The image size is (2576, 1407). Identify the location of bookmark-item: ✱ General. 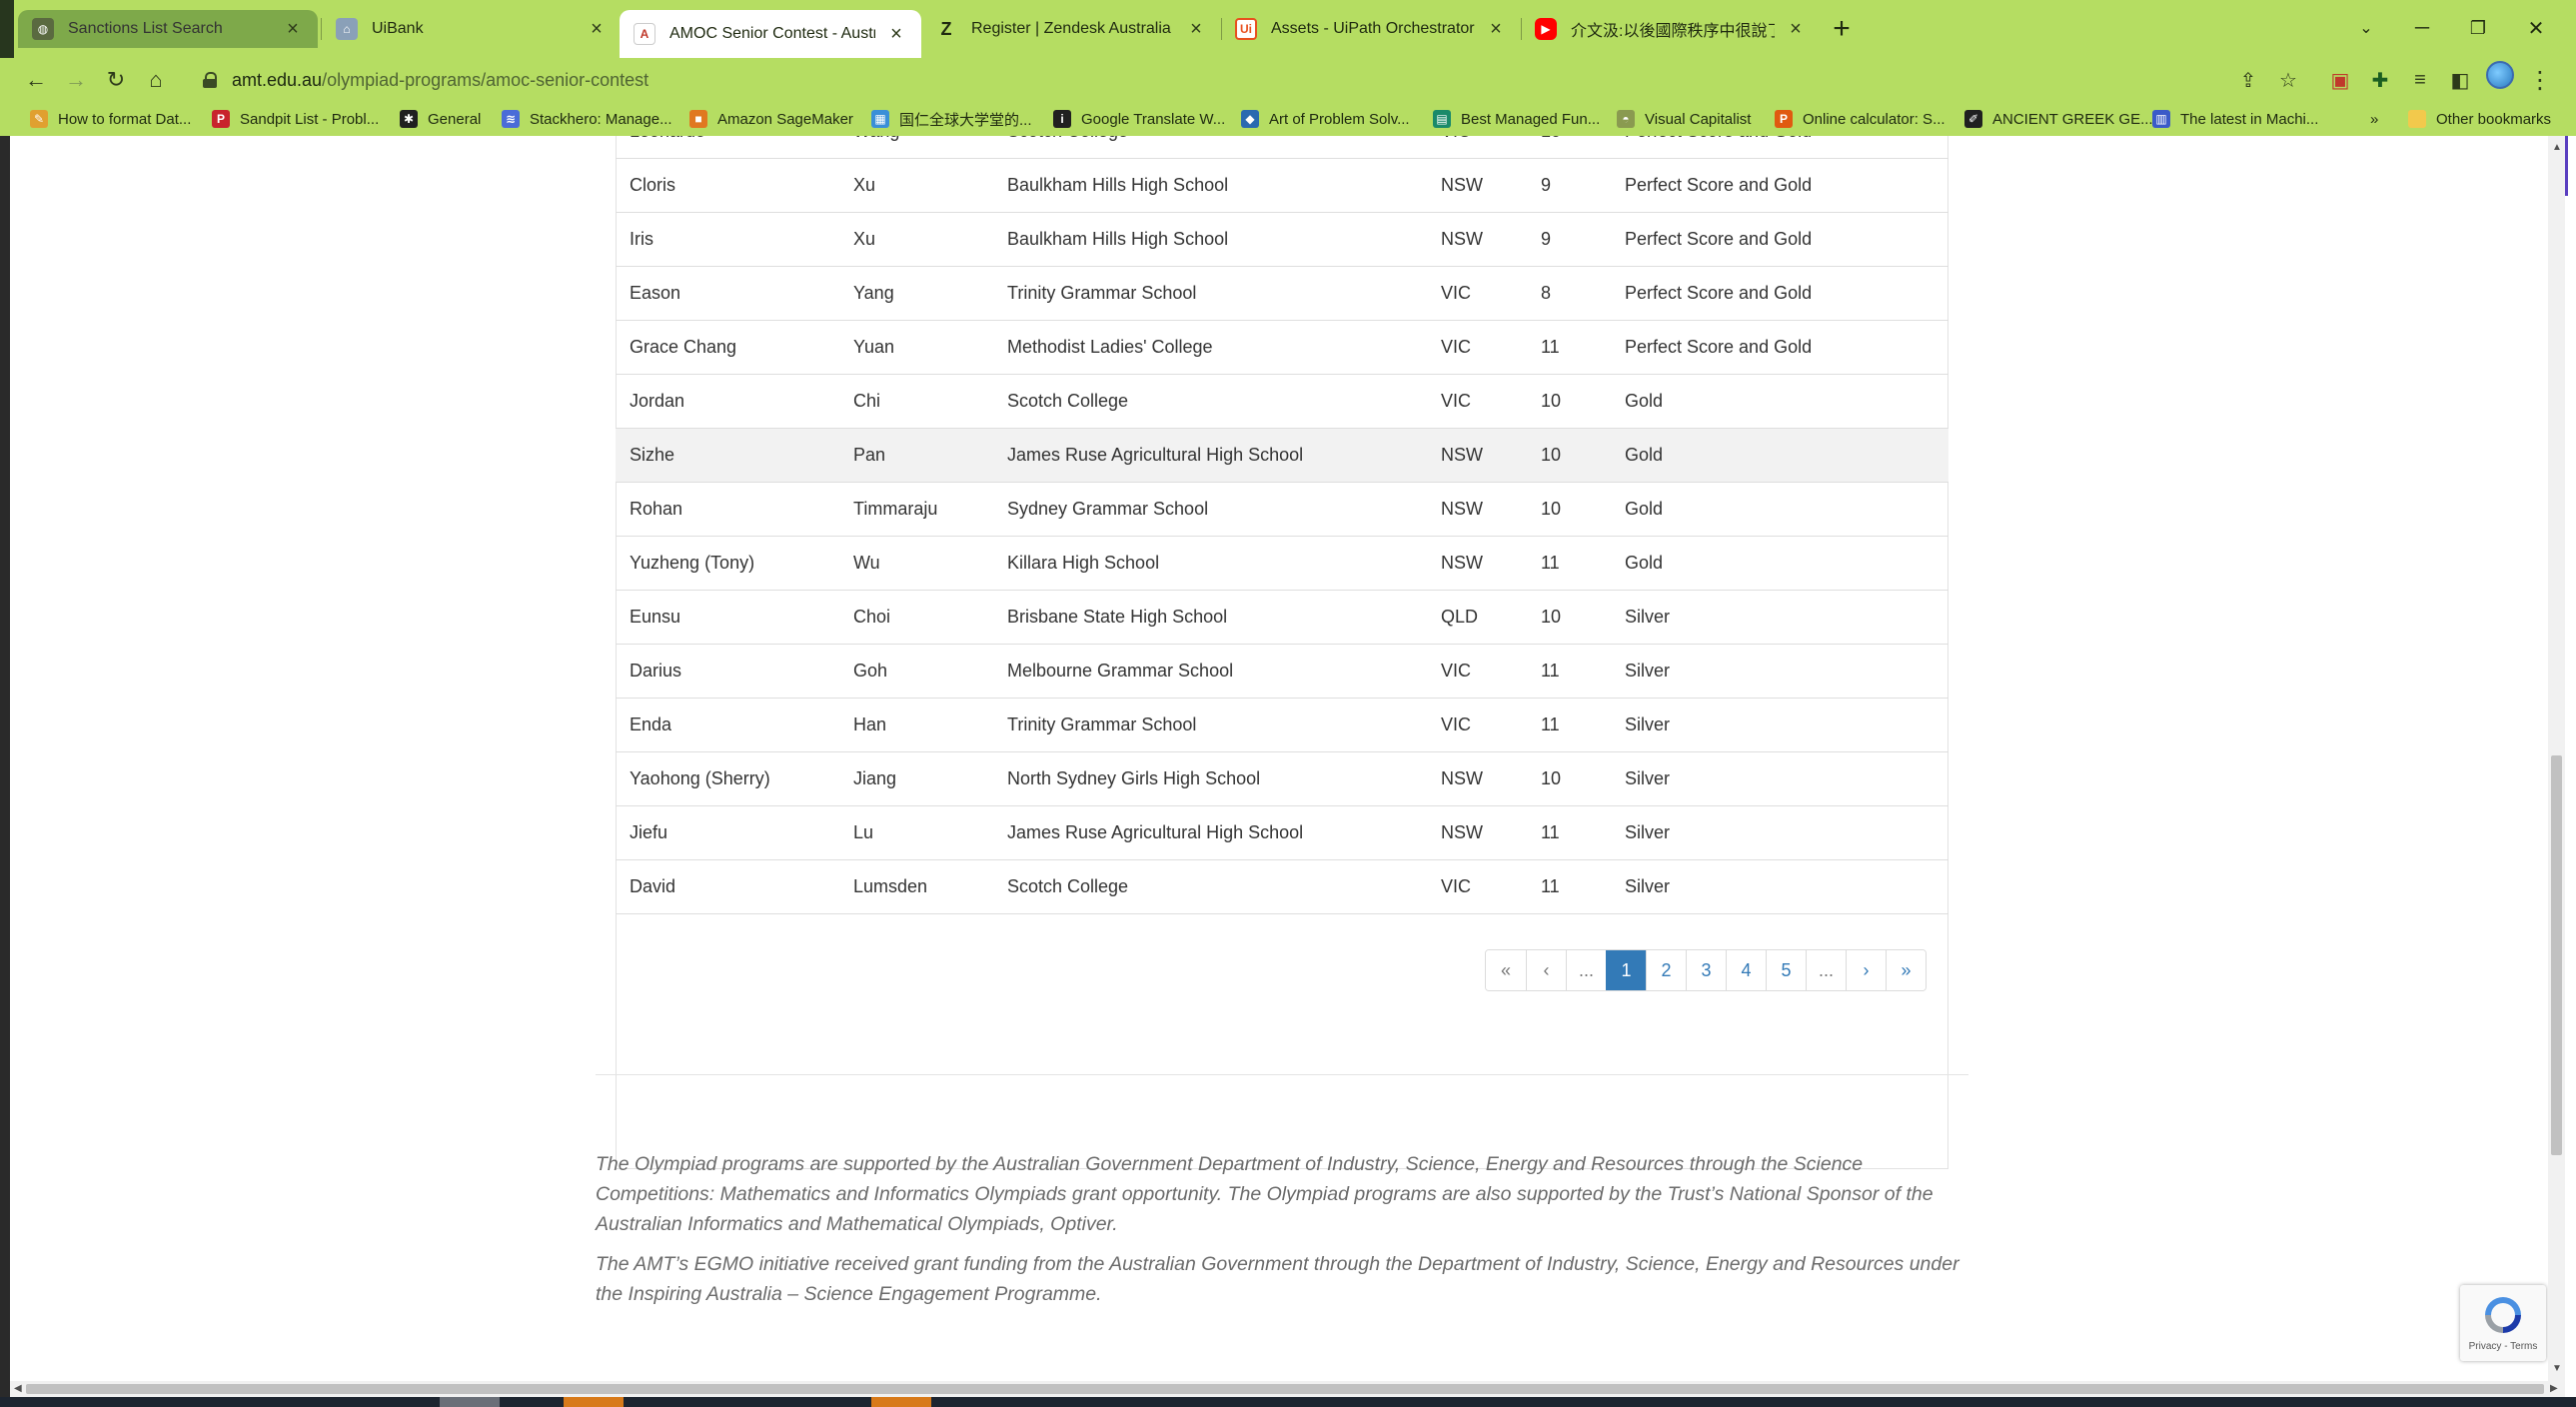
(440, 119).